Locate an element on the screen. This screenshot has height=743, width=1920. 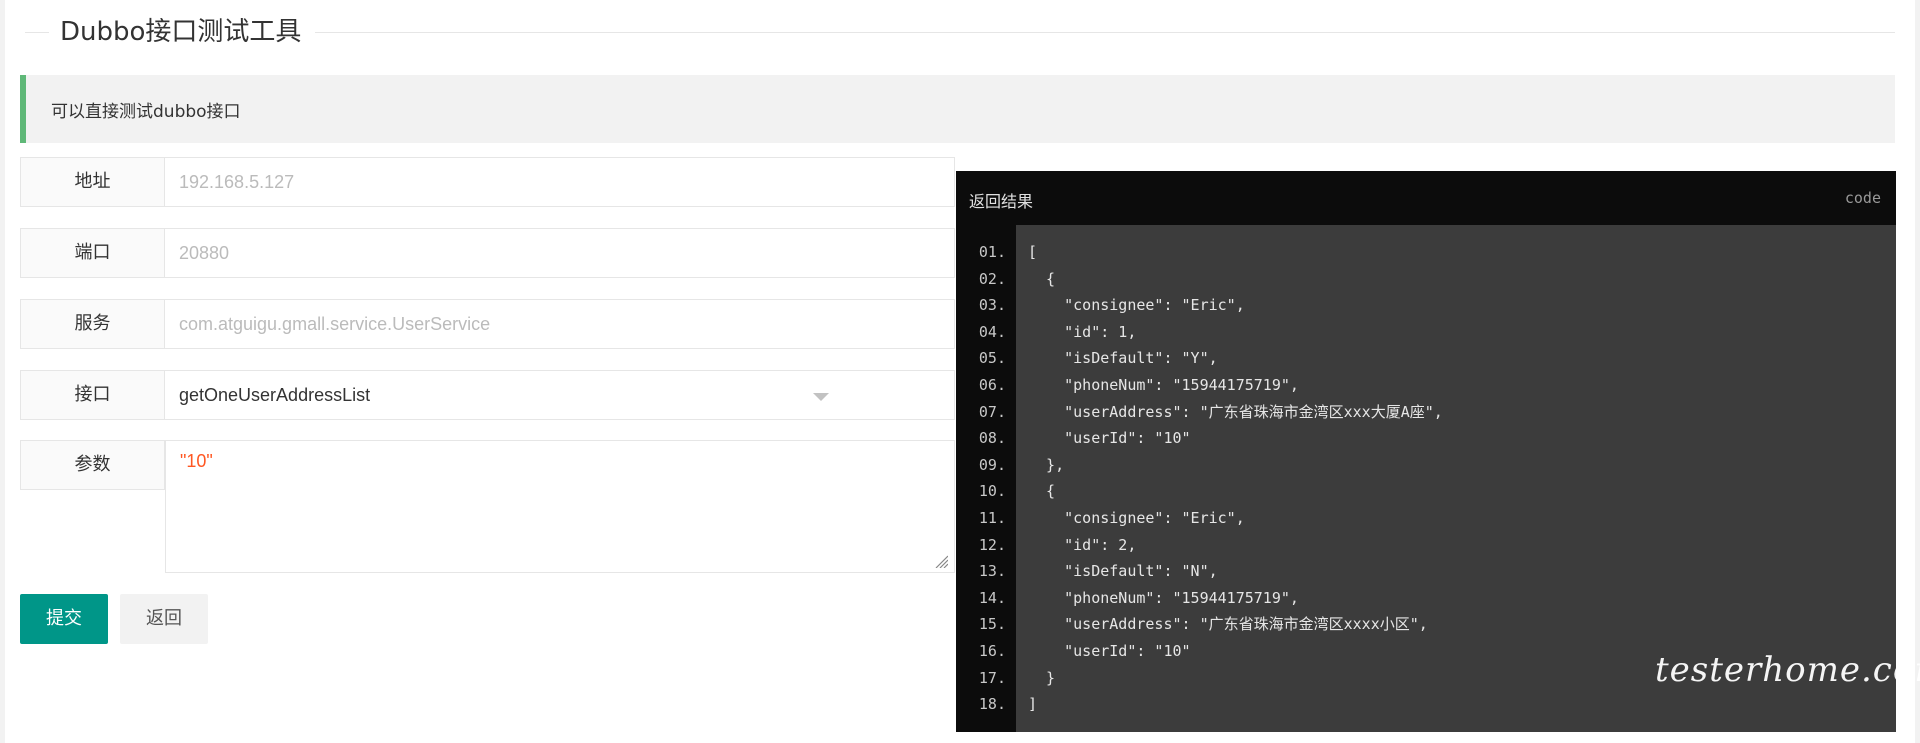
code-line-number: 18. is located at coordinates (992, 704).